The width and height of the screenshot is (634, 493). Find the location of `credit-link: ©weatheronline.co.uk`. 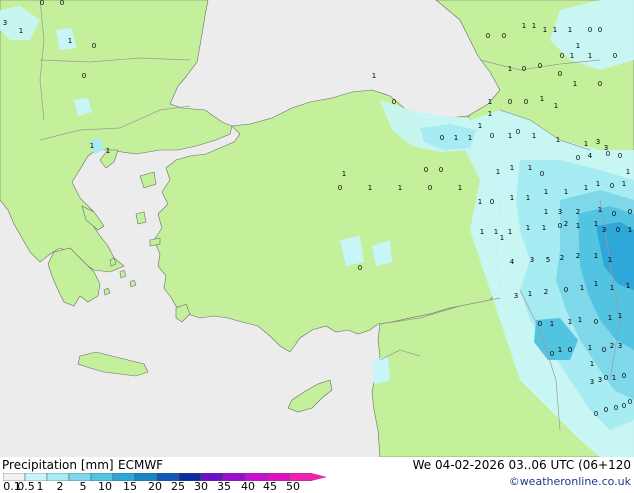

credit-link: ©weatheronline.co.uk is located at coordinates (570, 481).